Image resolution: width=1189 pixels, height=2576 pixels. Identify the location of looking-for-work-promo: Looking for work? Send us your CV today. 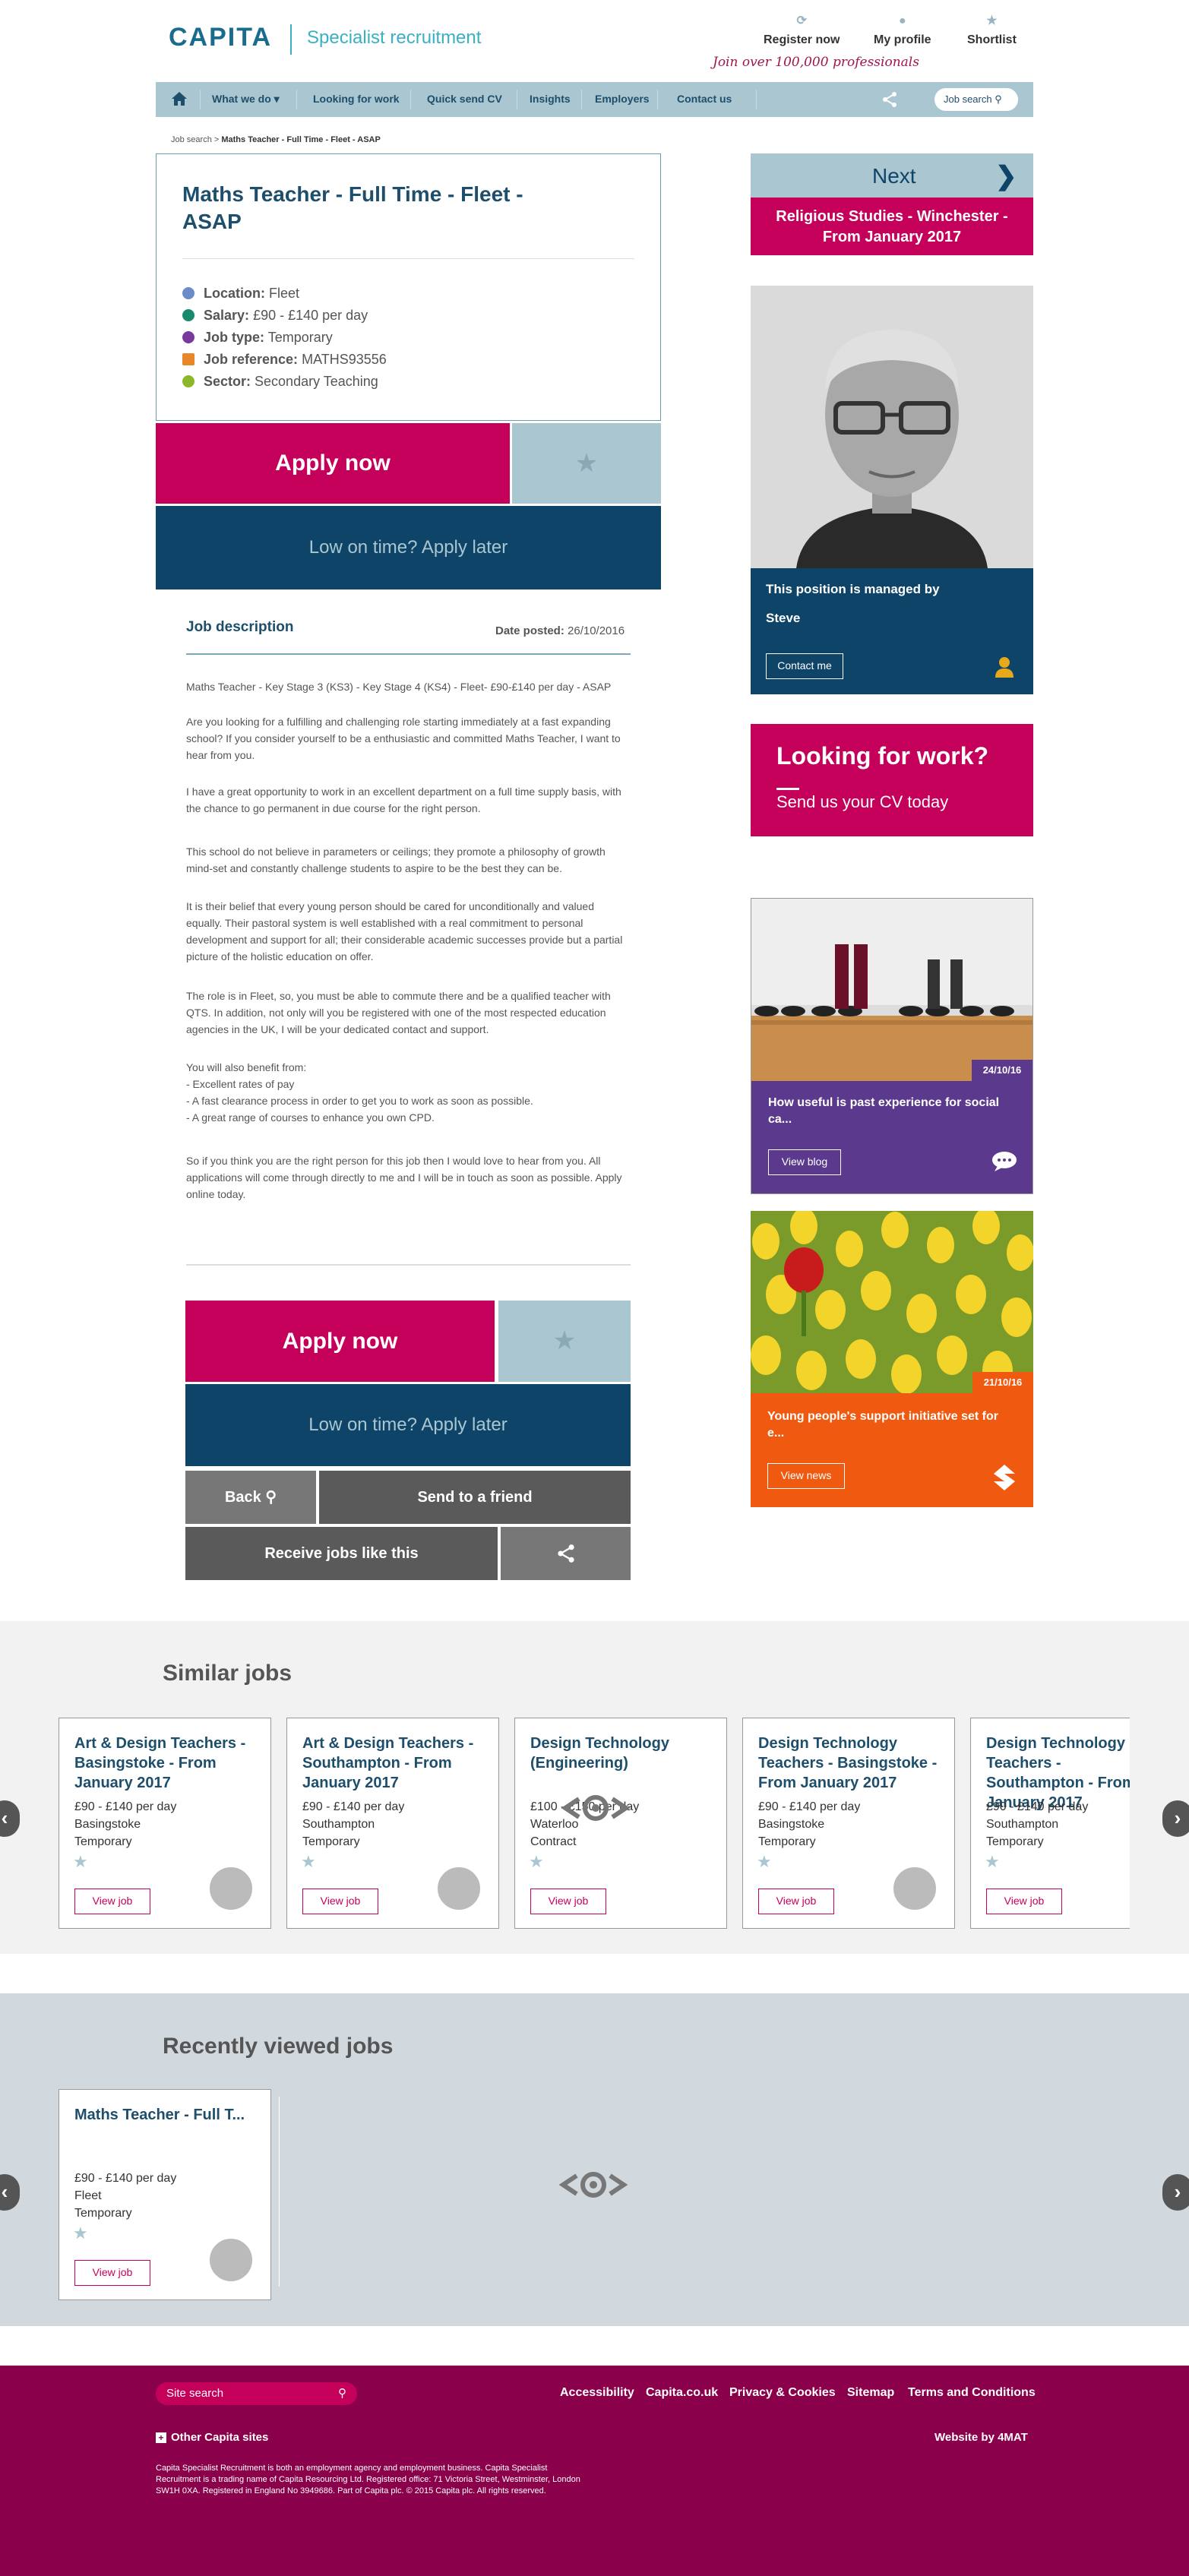
(892, 780).